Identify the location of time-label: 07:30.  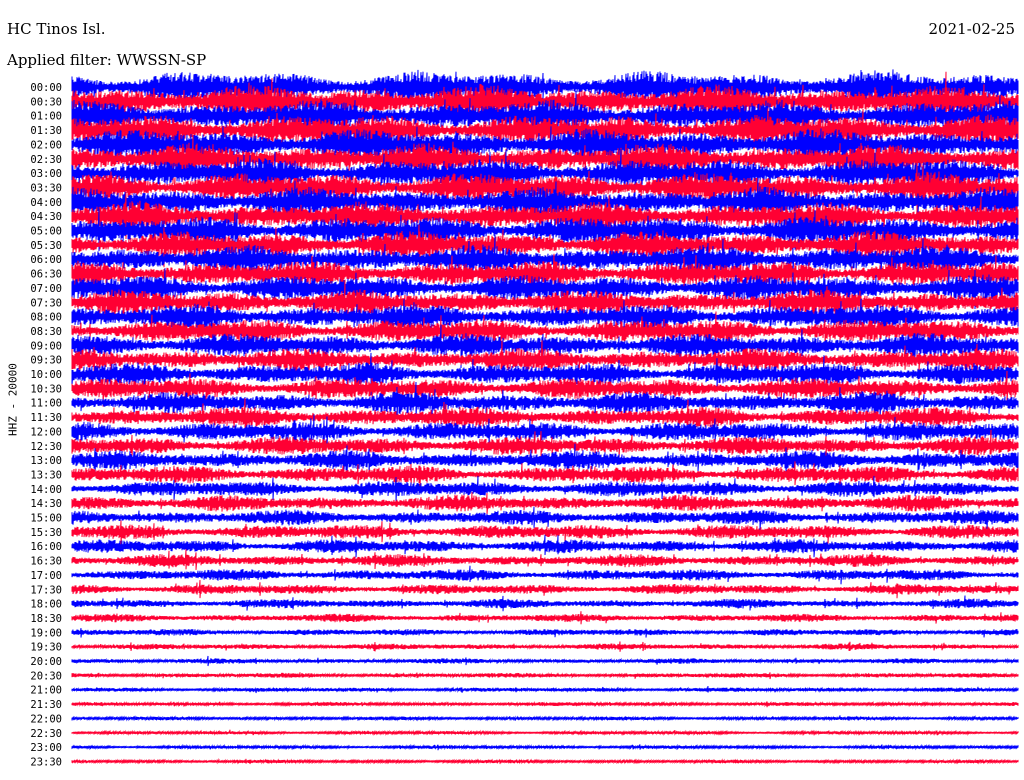
(46, 303).